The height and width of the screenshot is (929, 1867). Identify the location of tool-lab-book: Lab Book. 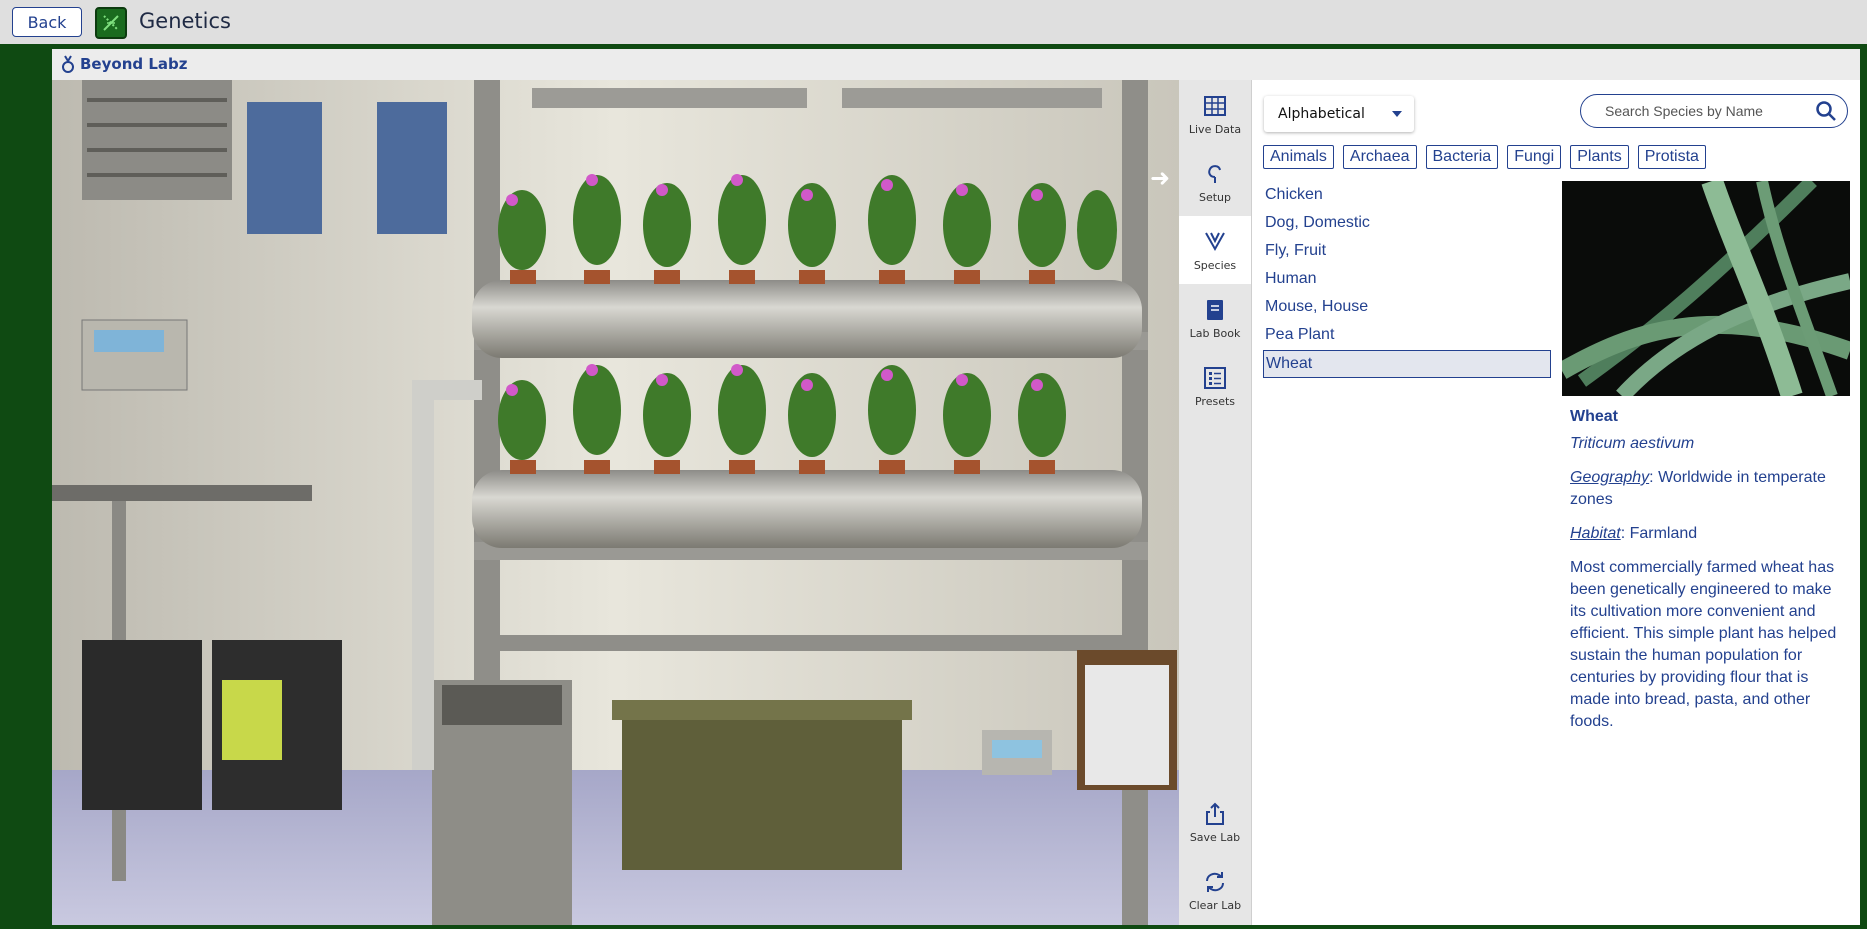
(1215, 318).